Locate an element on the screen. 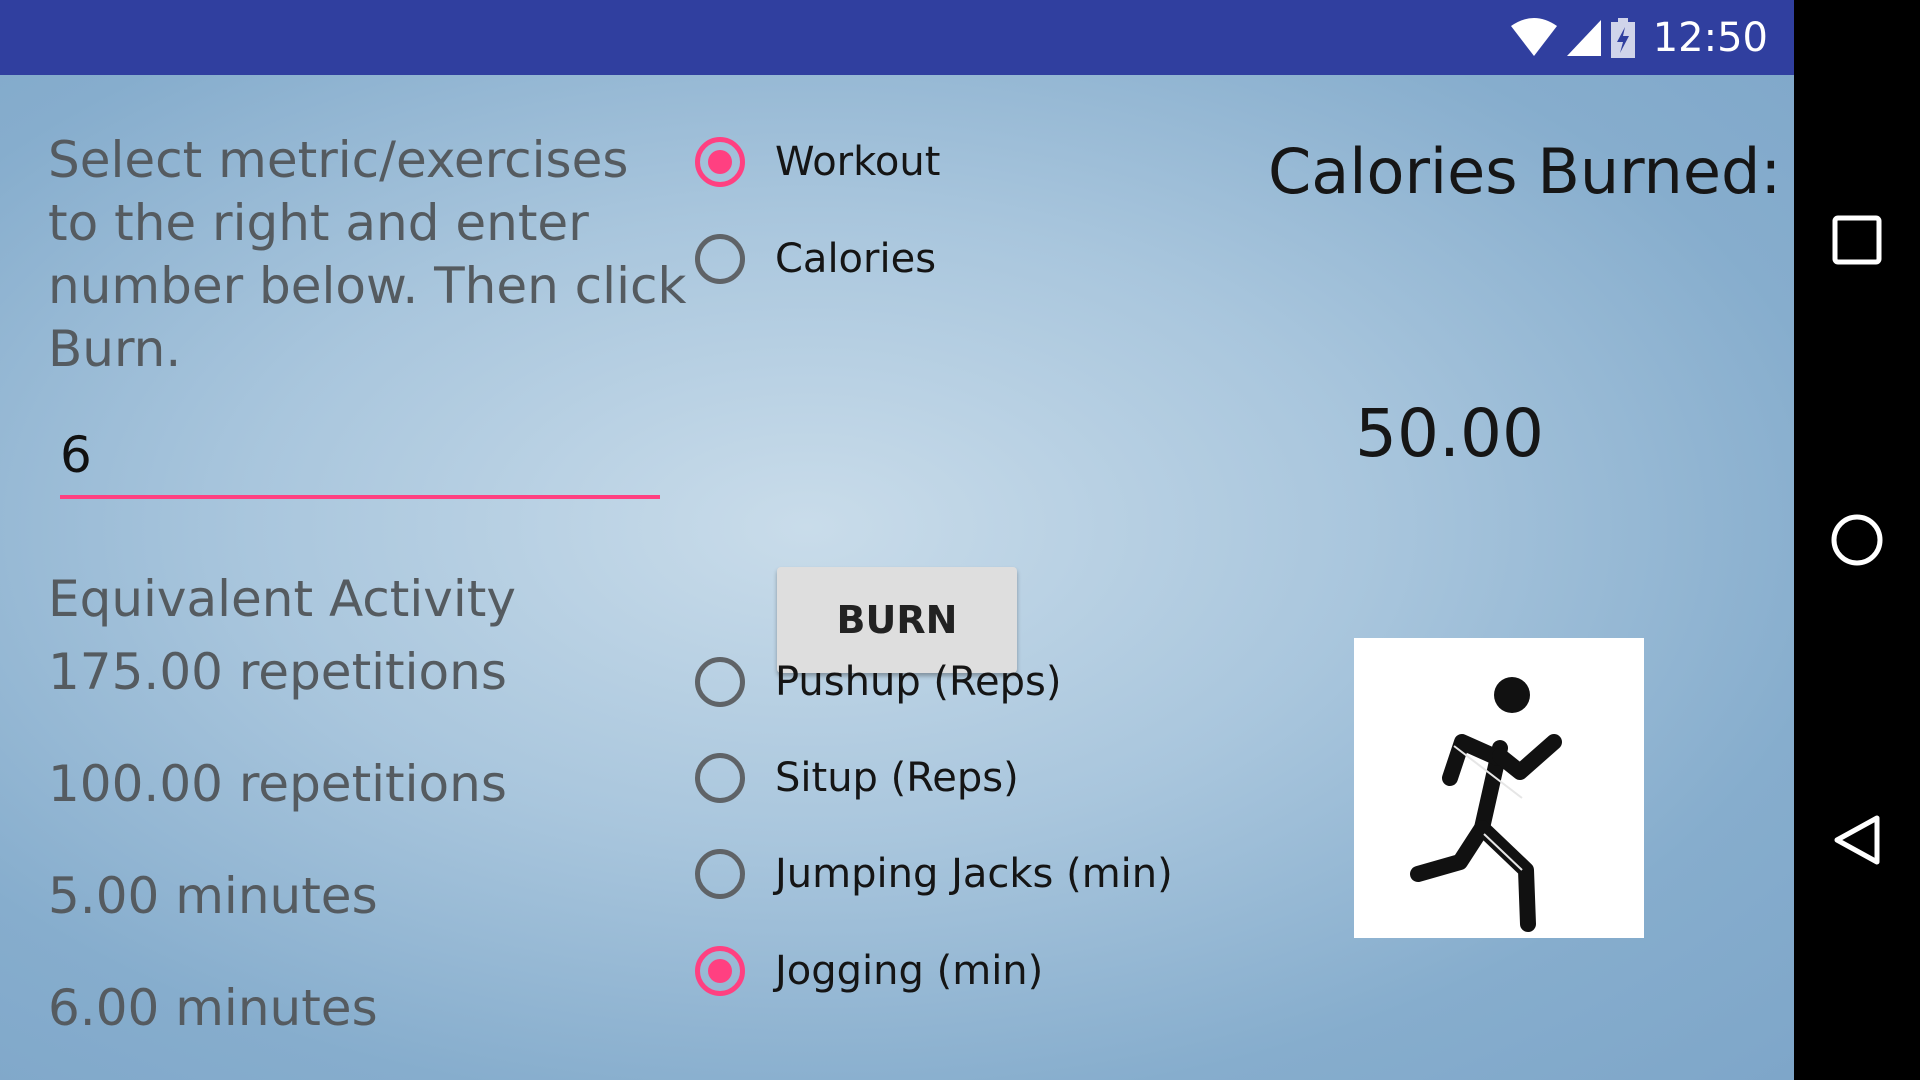 The image size is (1920, 1080). status-icons: 12:50 is located at coordinates (1634, 37).